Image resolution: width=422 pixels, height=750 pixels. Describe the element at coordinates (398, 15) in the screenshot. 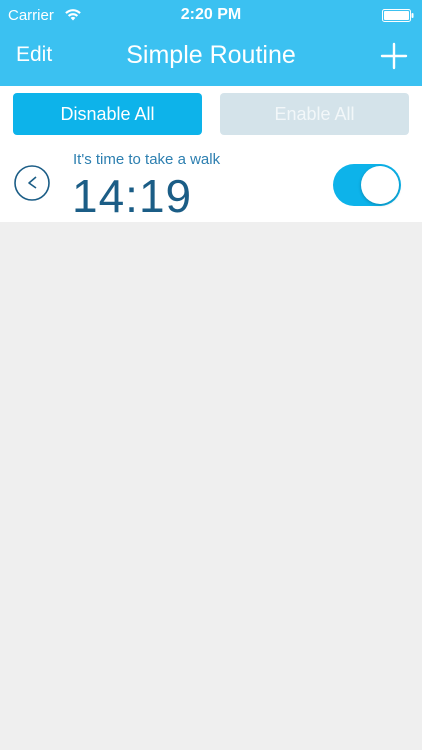

I see `battery-icon` at that location.